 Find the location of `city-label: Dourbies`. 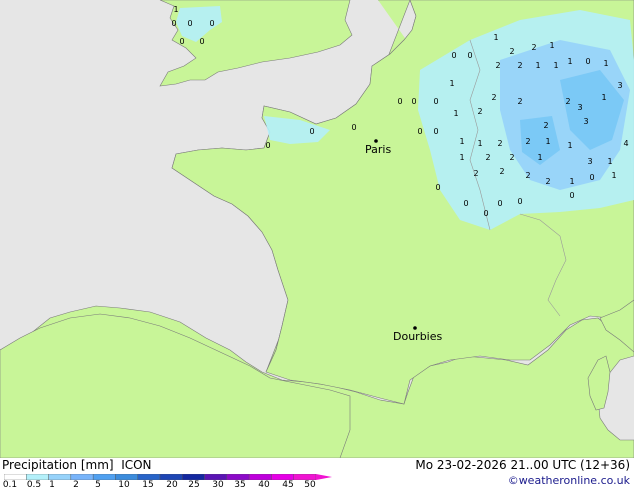

city-label: Dourbies is located at coordinates (418, 336).